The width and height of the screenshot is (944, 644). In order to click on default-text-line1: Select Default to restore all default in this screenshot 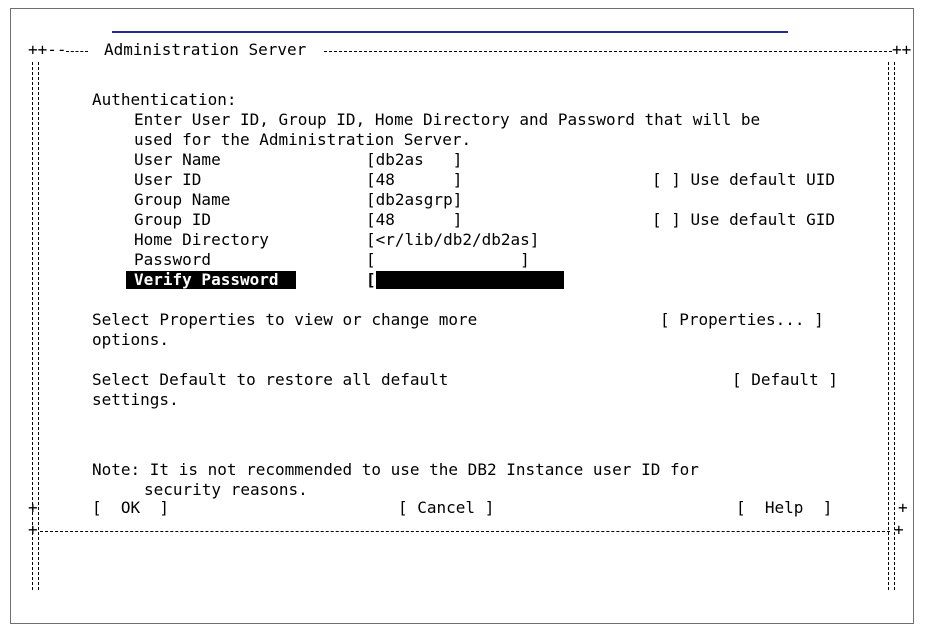, I will do `click(270, 379)`.